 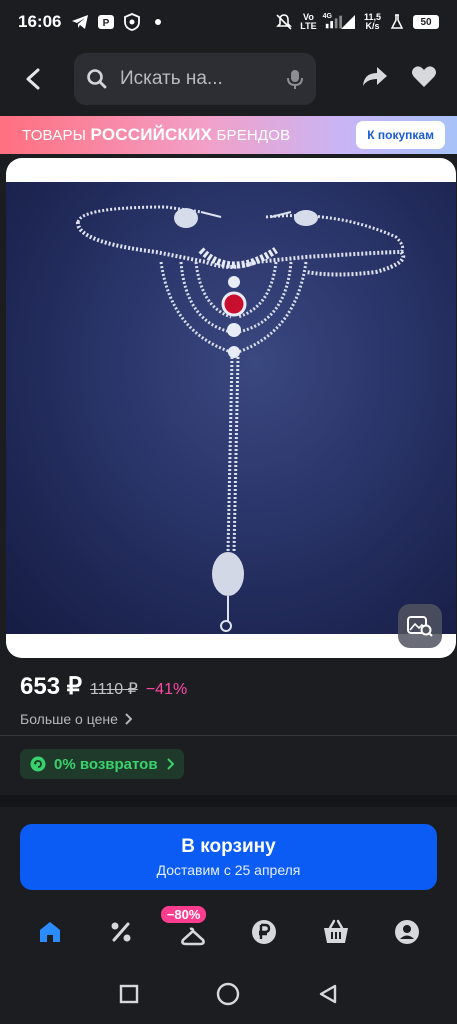 I want to click on more-about-price-link: Больше о цене, so click(x=103, y=719).